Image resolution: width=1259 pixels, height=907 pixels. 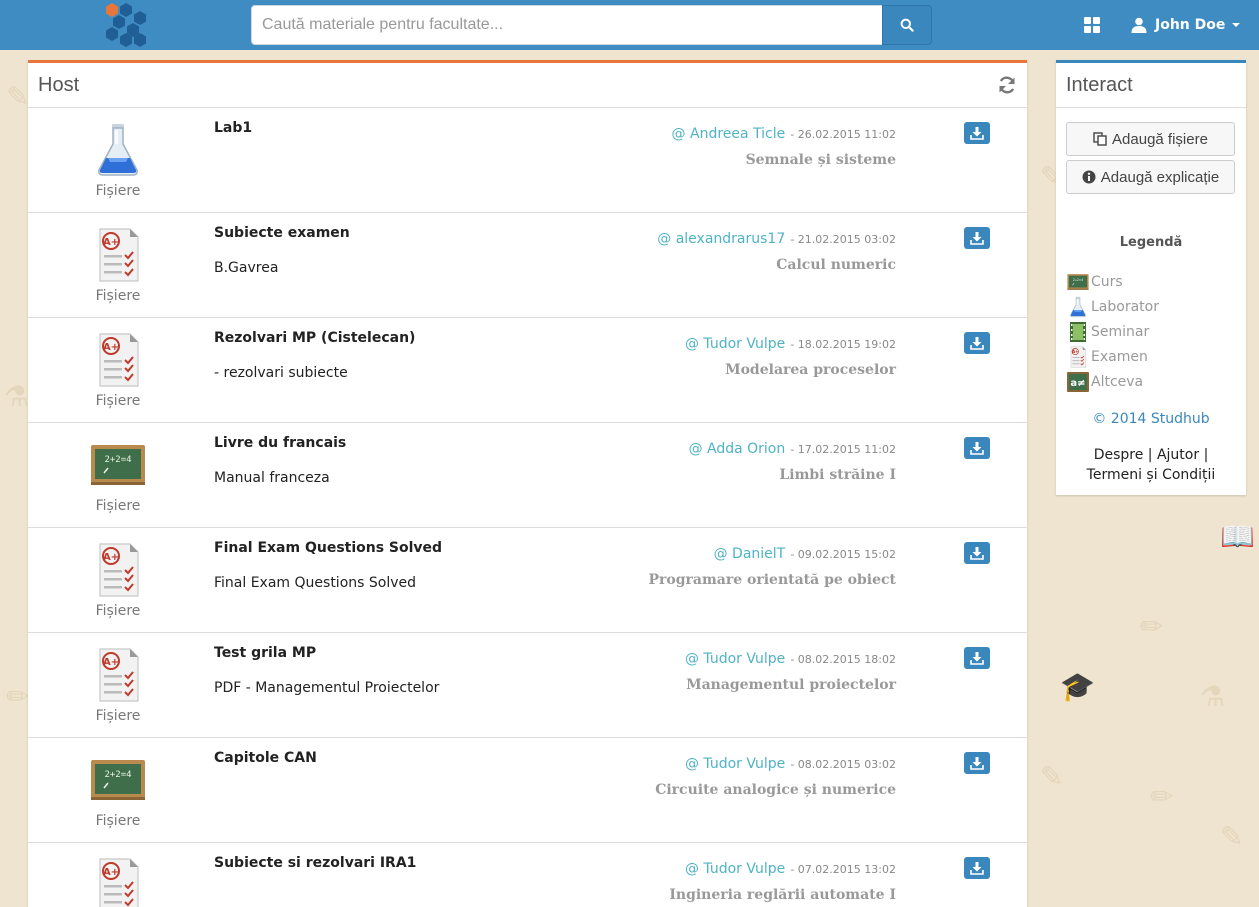 What do you see at coordinates (281, 373) in the screenshot?
I see `material-description: - rezolvari subiecte` at bounding box center [281, 373].